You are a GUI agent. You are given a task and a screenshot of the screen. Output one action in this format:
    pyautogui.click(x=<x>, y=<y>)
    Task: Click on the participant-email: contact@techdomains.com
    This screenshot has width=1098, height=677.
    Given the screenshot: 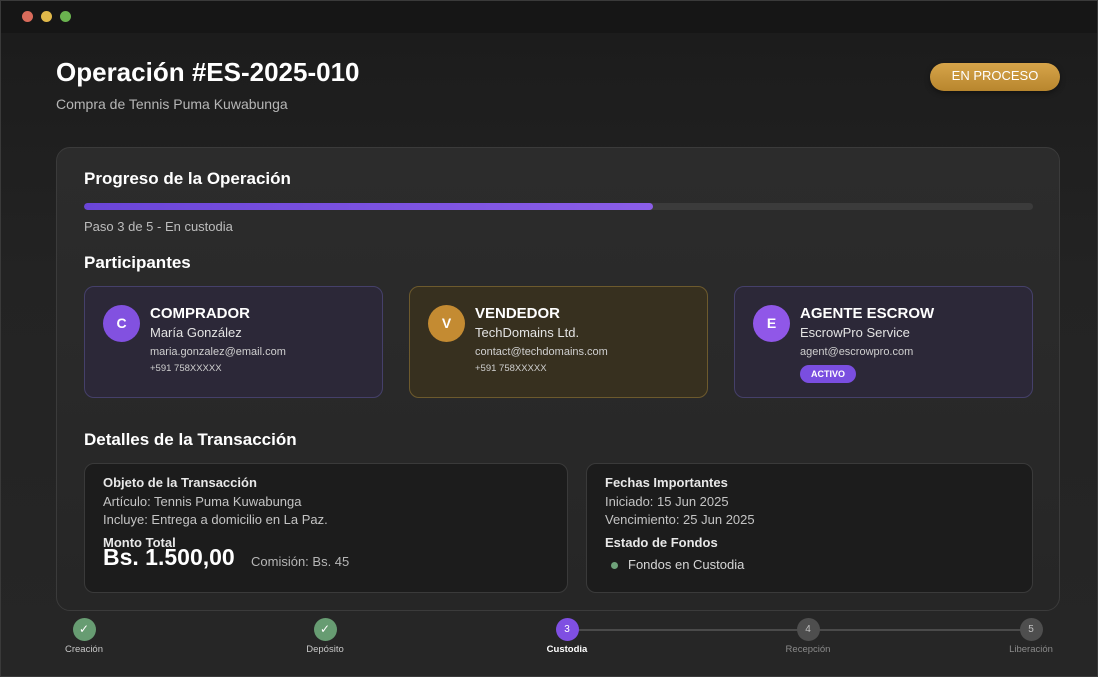 What is the action you would take?
    pyautogui.click(x=541, y=352)
    